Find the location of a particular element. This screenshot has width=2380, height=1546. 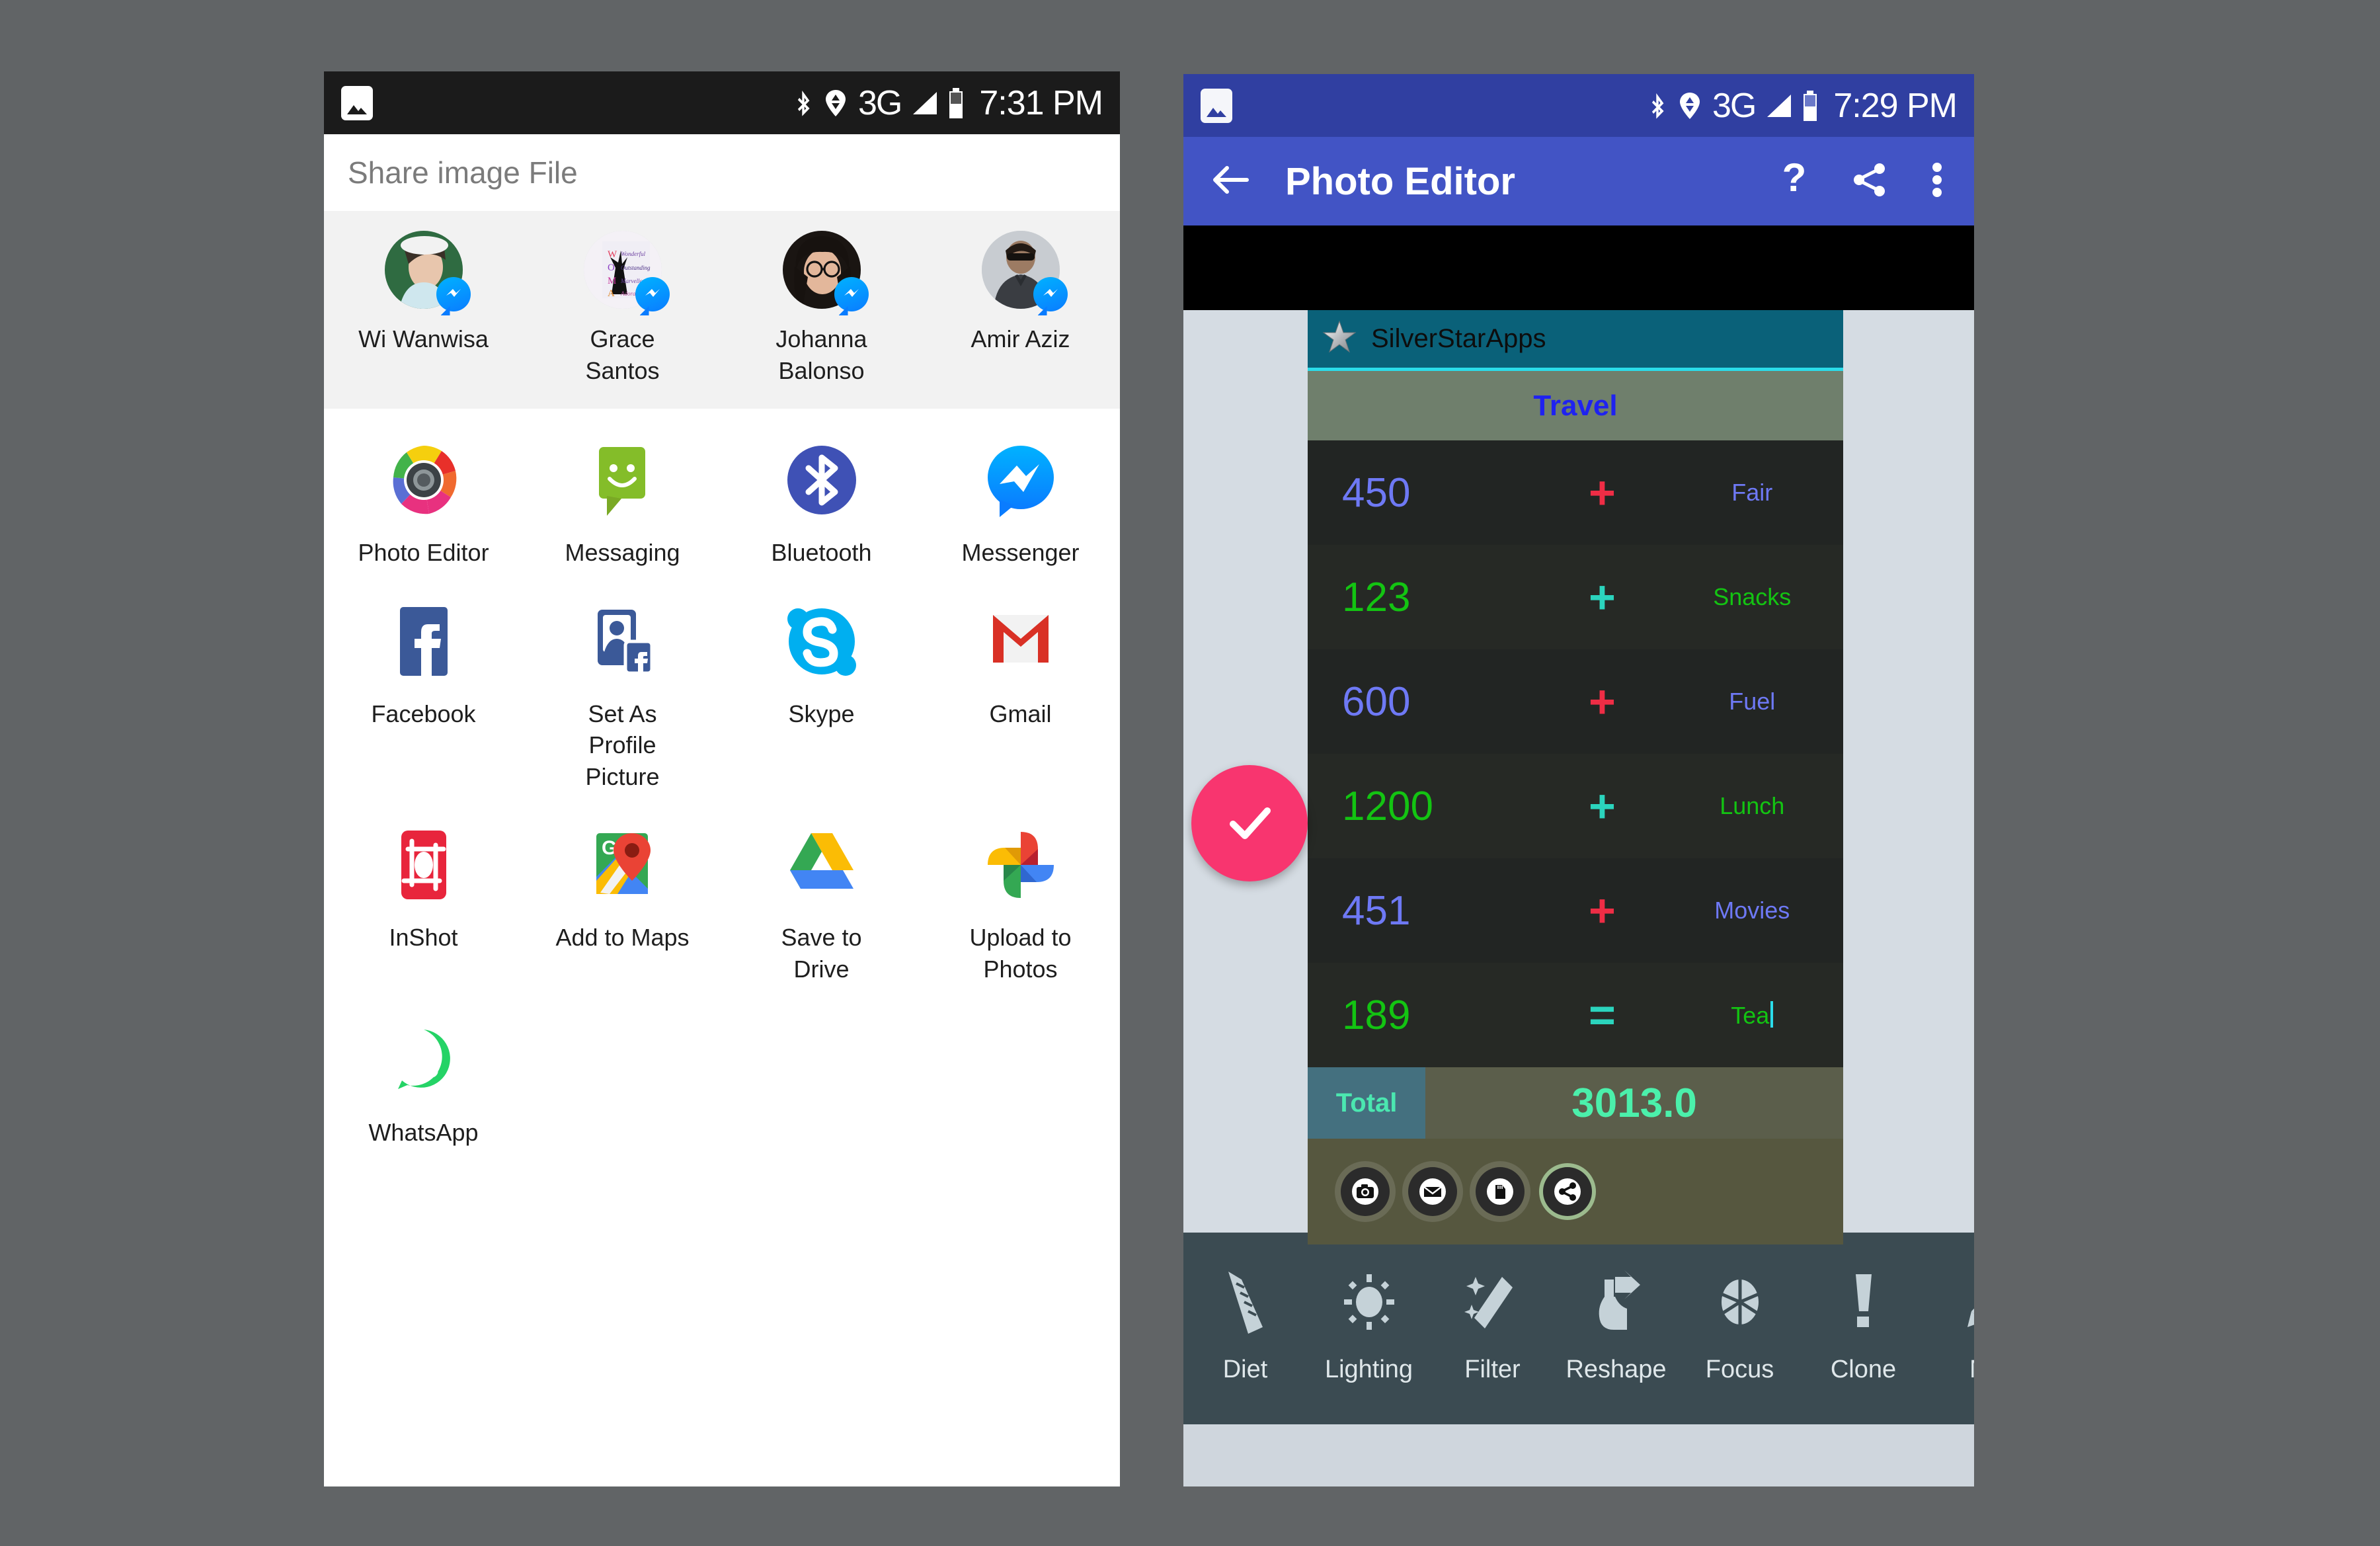

share-target-inshot: InShot is located at coordinates (423, 904).